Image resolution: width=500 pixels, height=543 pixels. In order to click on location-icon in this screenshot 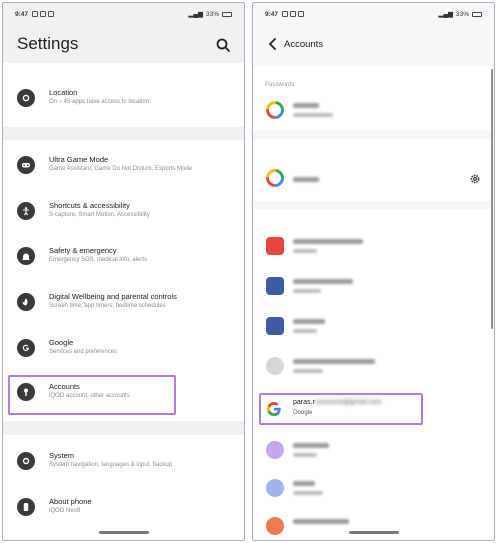, I will do `click(26, 98)`.